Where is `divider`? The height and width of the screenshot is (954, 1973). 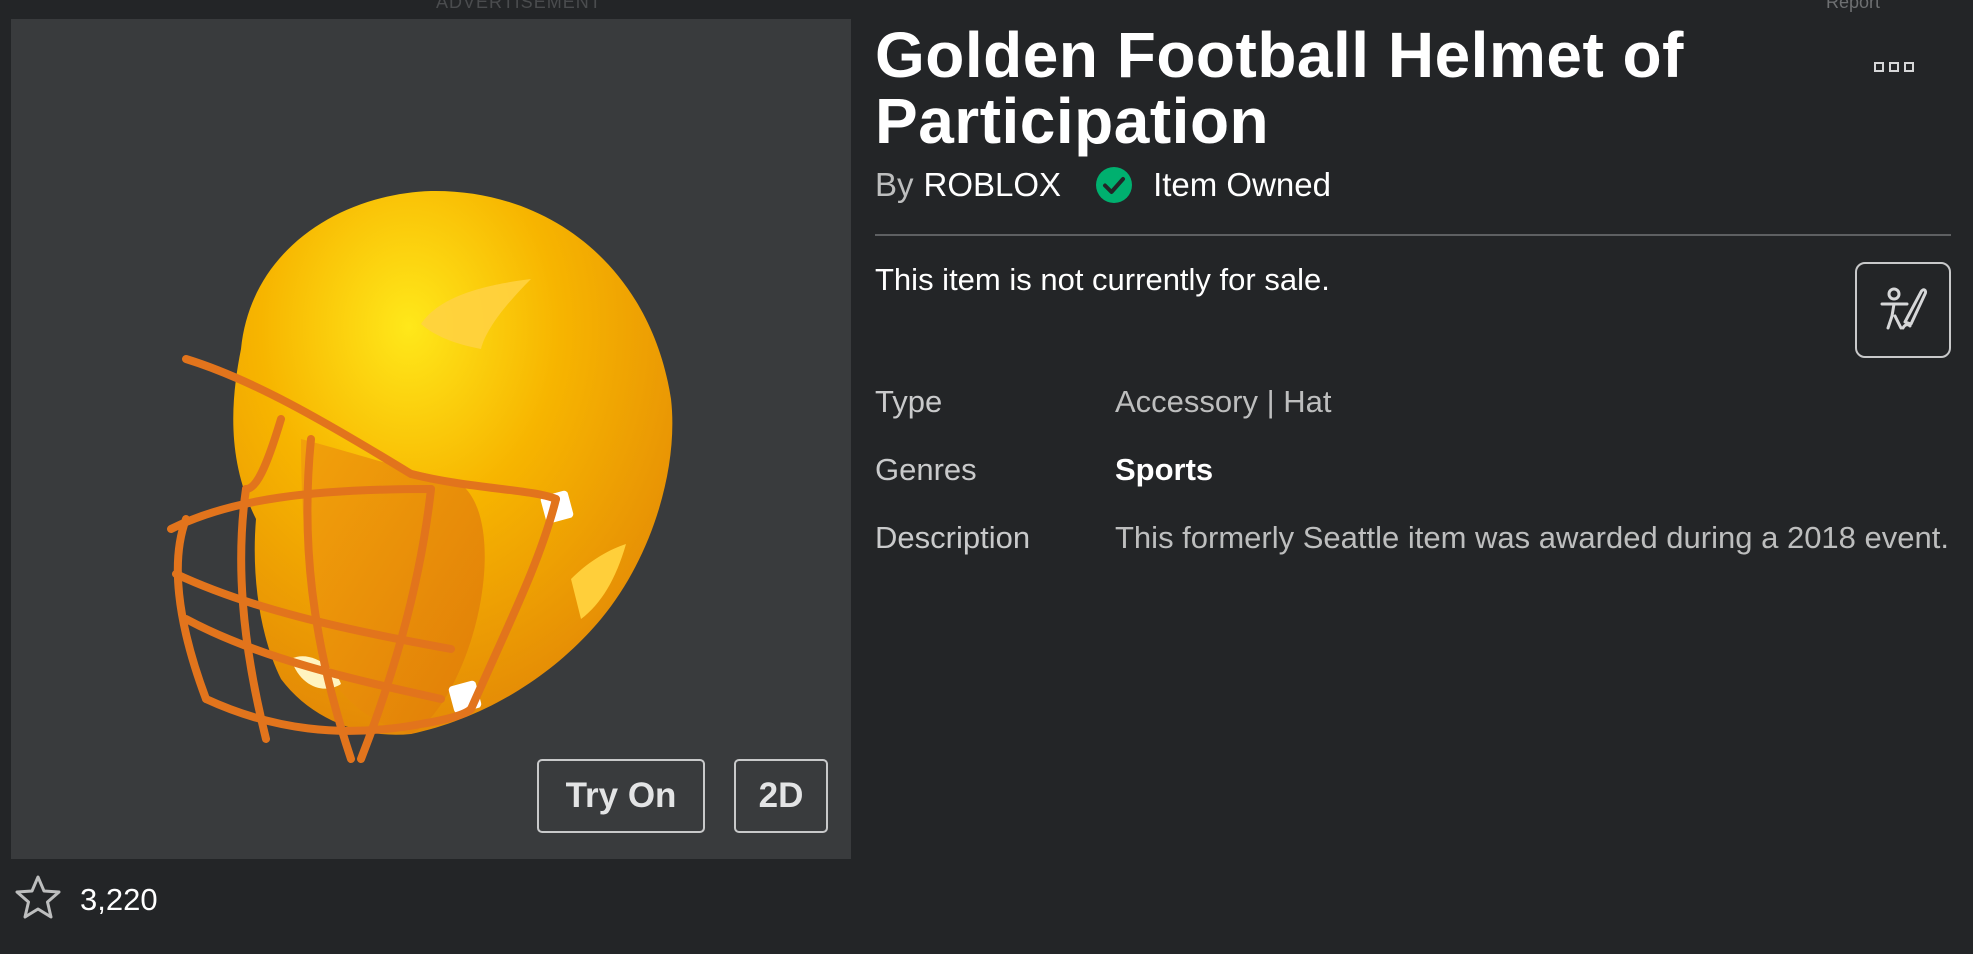 divider is located at coordinates (1413, 235).